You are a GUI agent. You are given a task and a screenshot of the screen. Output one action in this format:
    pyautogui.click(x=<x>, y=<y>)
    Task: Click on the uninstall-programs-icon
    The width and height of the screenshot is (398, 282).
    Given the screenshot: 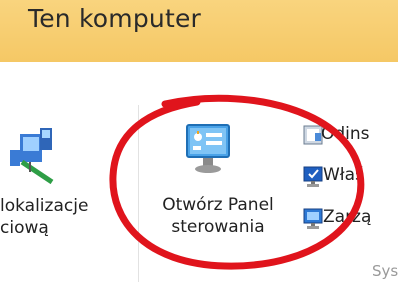 What is the action you would take?
    pyautogui.click(x=313, y=135)
    